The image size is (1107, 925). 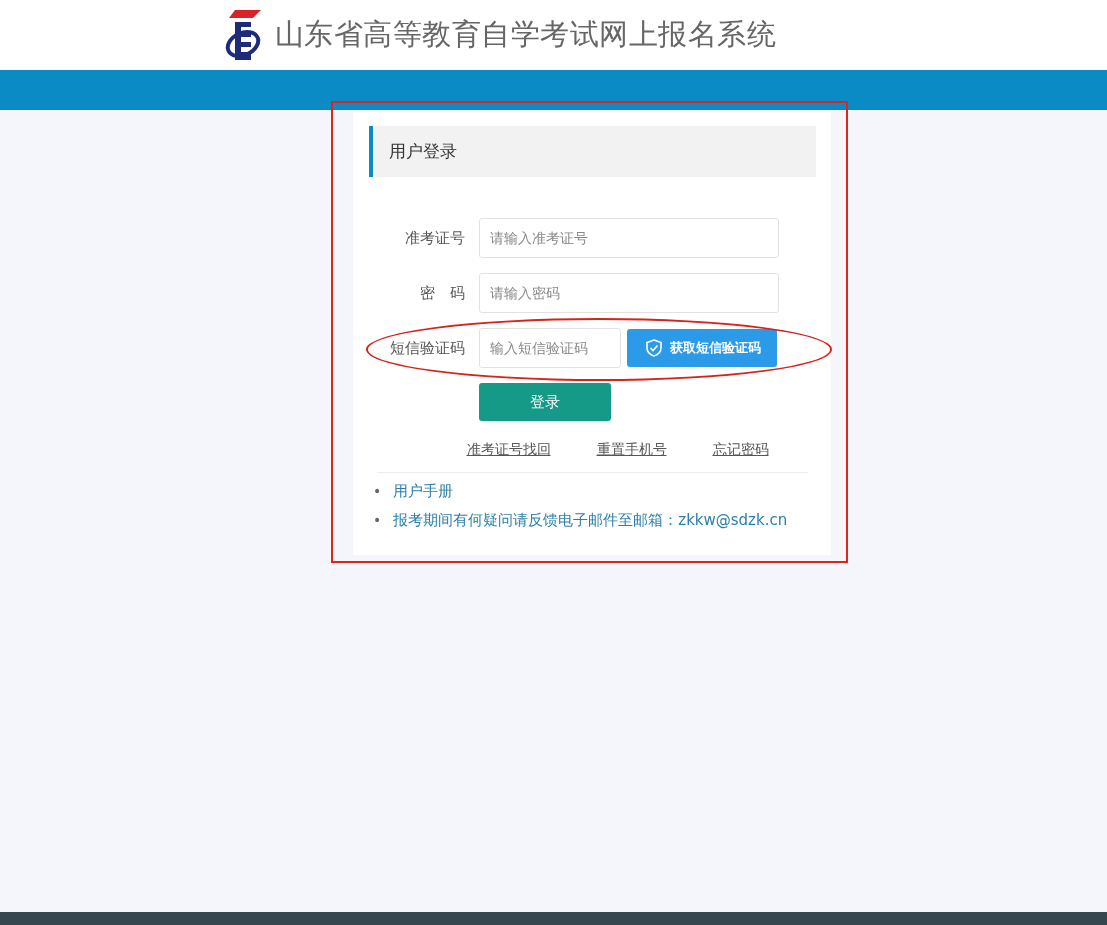 What do you see at coordinates (702, 348) in the screenshot?
I see `get-code-button: 获取短信验证码` at bounding box center [702, 348].